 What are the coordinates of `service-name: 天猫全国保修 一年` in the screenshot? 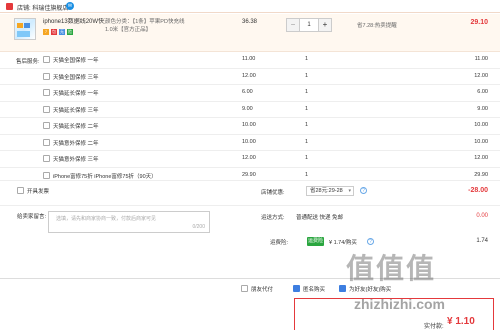 It's located at (76, 61).